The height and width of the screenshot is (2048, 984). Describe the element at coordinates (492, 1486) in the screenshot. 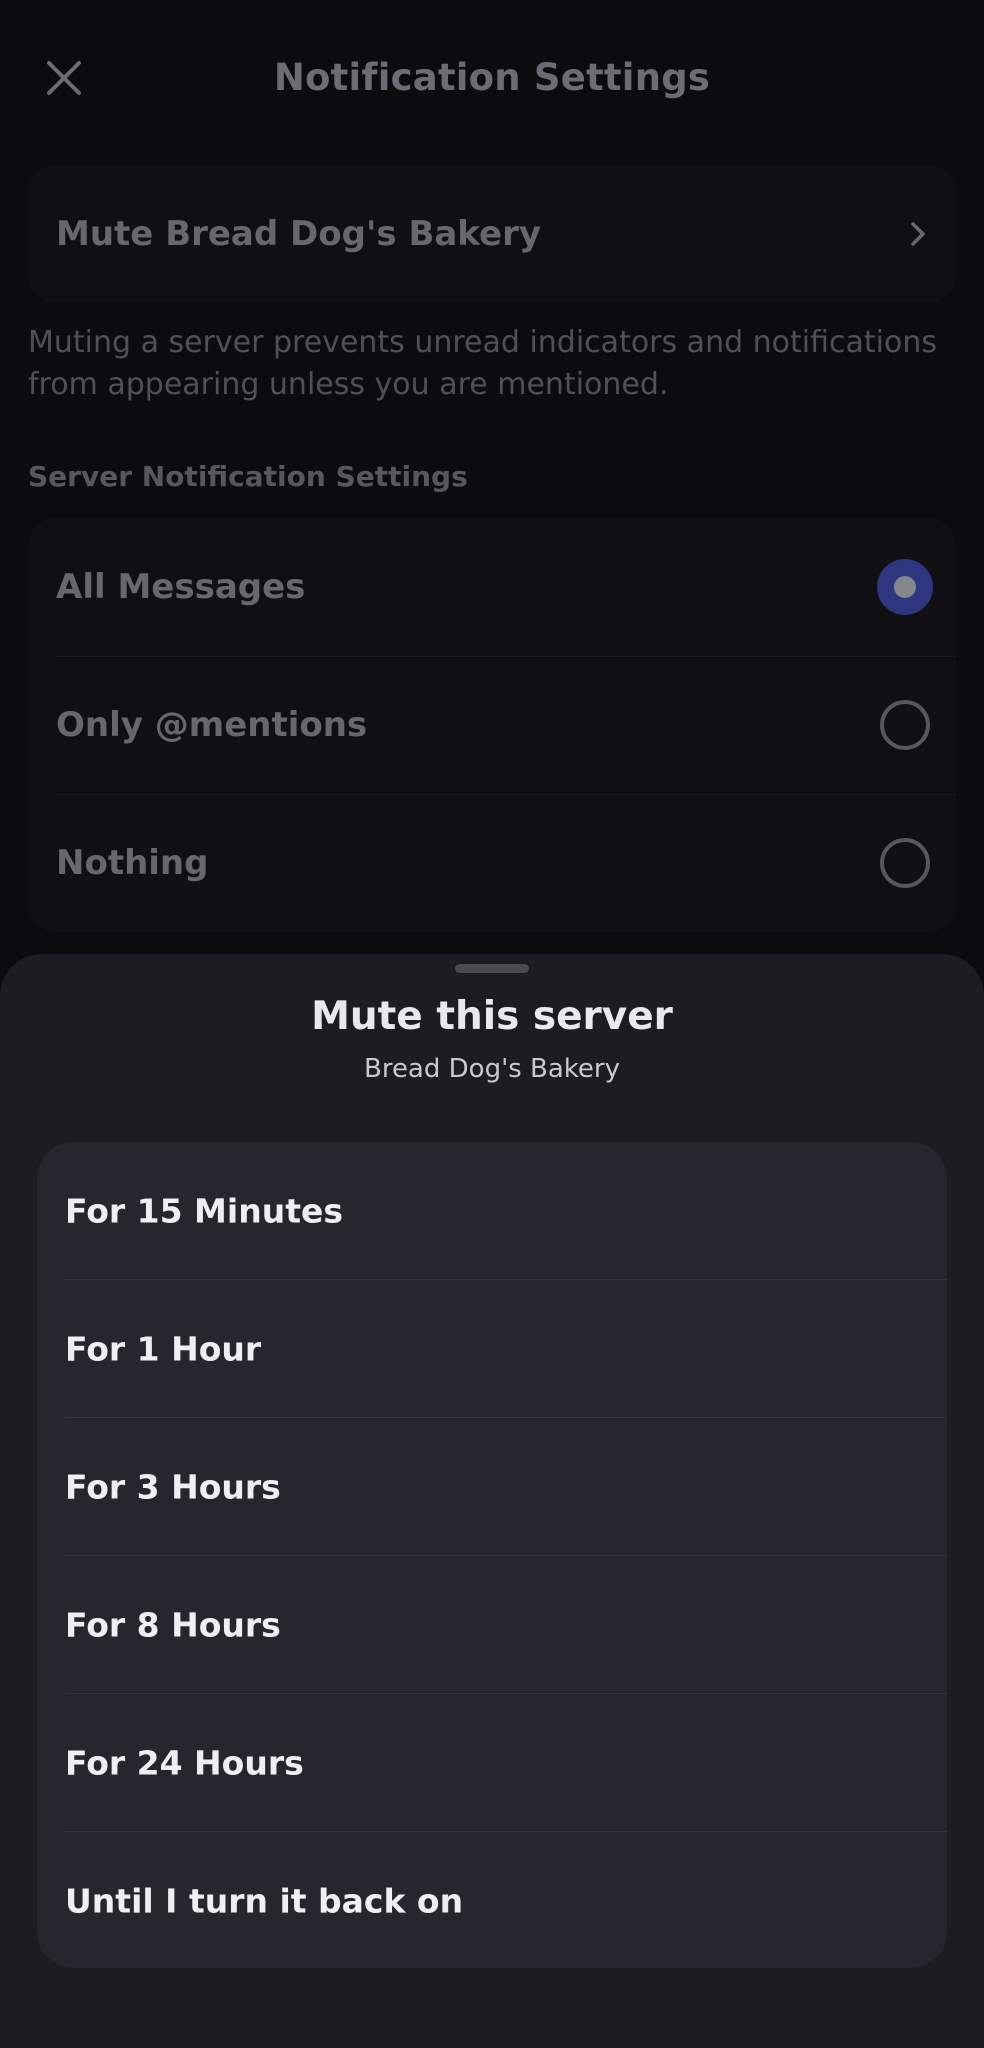

I see `mute-3-hours: For 3 Hours` at that location.